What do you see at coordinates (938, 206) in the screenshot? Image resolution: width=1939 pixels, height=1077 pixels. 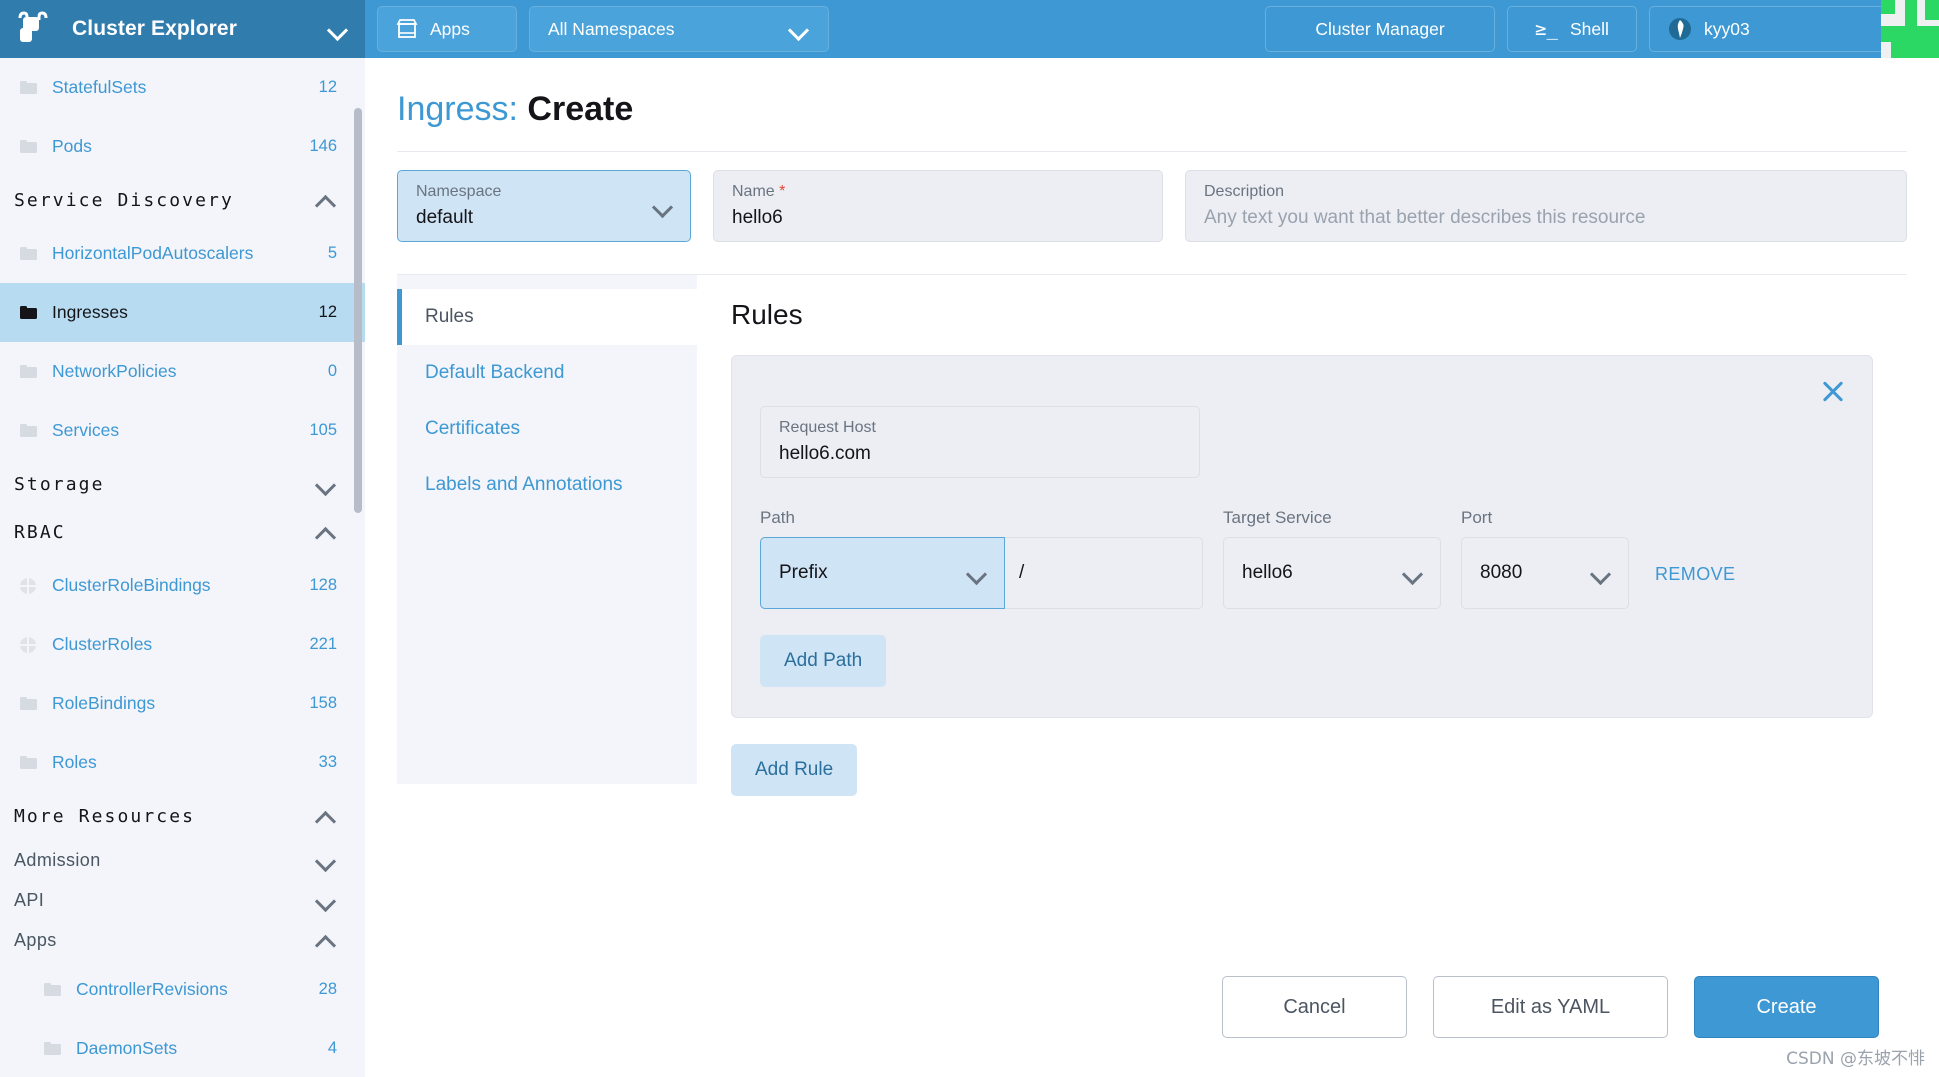 I see `name-field: Name hello6` at bounding box center [938, 206].